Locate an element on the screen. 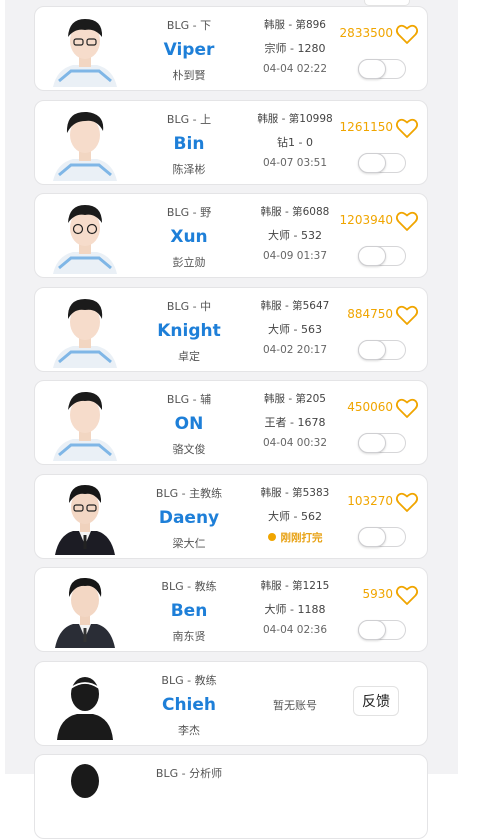 This screenshot has width=483, height=840. player-name: ON is located at coordinates (189, 424).